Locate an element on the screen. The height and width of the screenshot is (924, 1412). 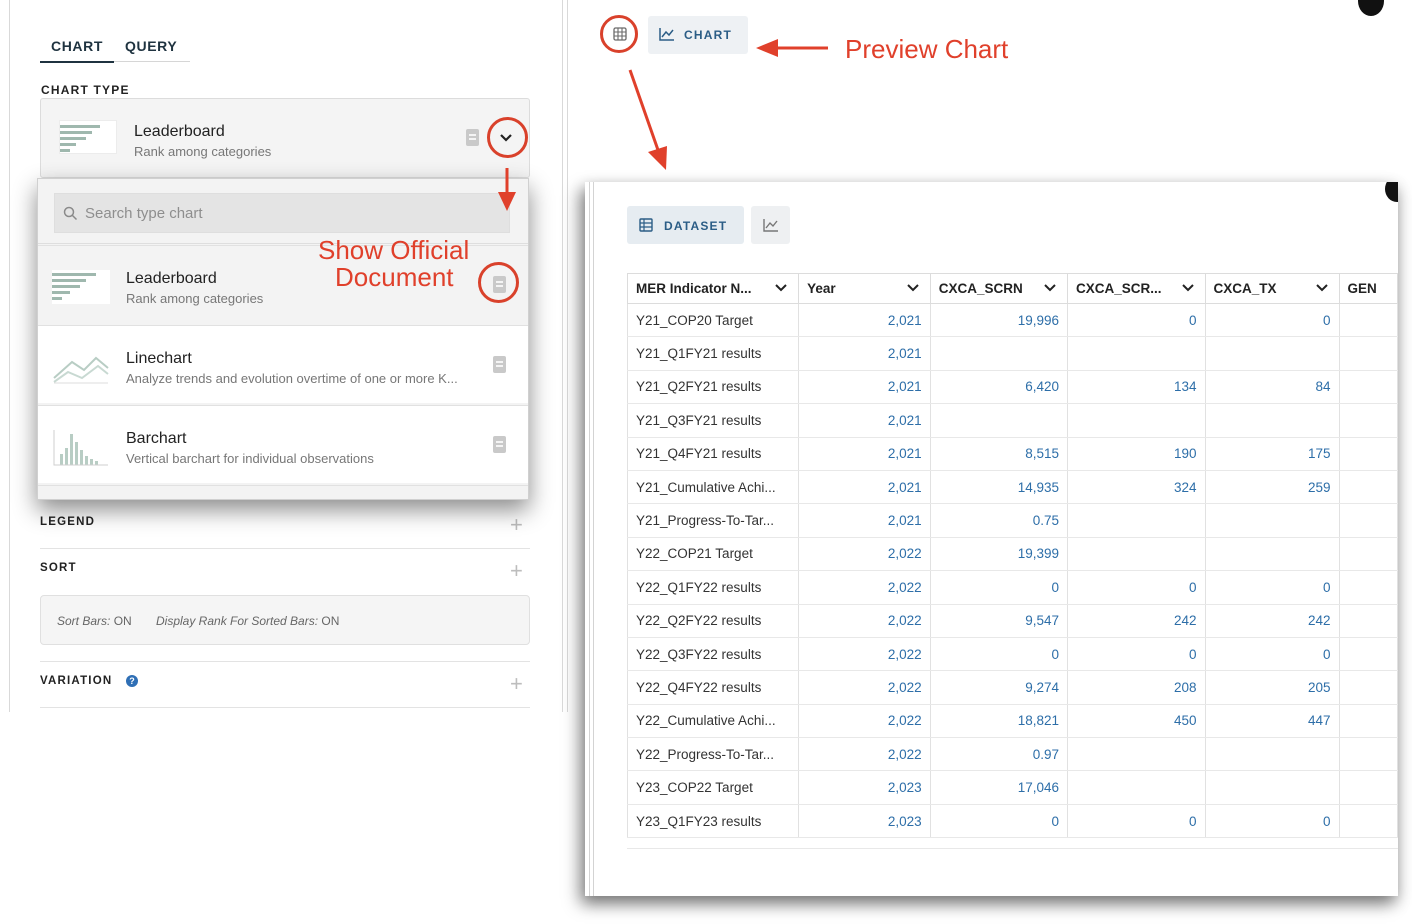
table-bottom-edge is located at coordinates (1012, 848).